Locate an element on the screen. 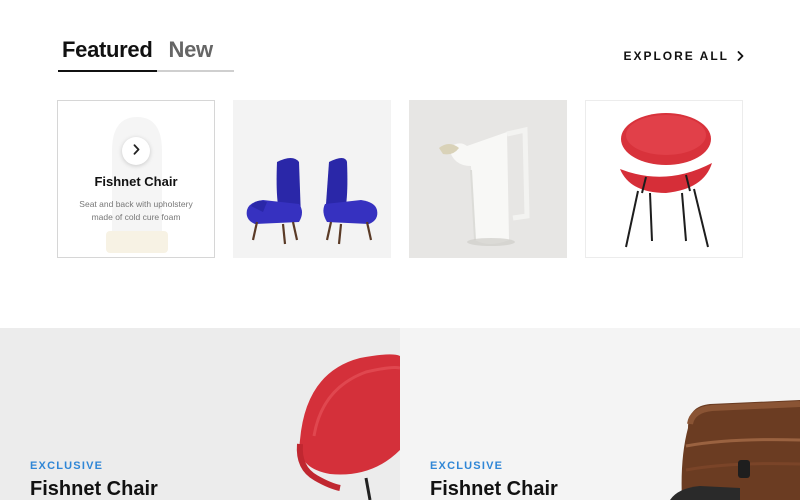 The image size is (800, 500). card-title: Fishnet Chair is located at coordinates (136, 181).